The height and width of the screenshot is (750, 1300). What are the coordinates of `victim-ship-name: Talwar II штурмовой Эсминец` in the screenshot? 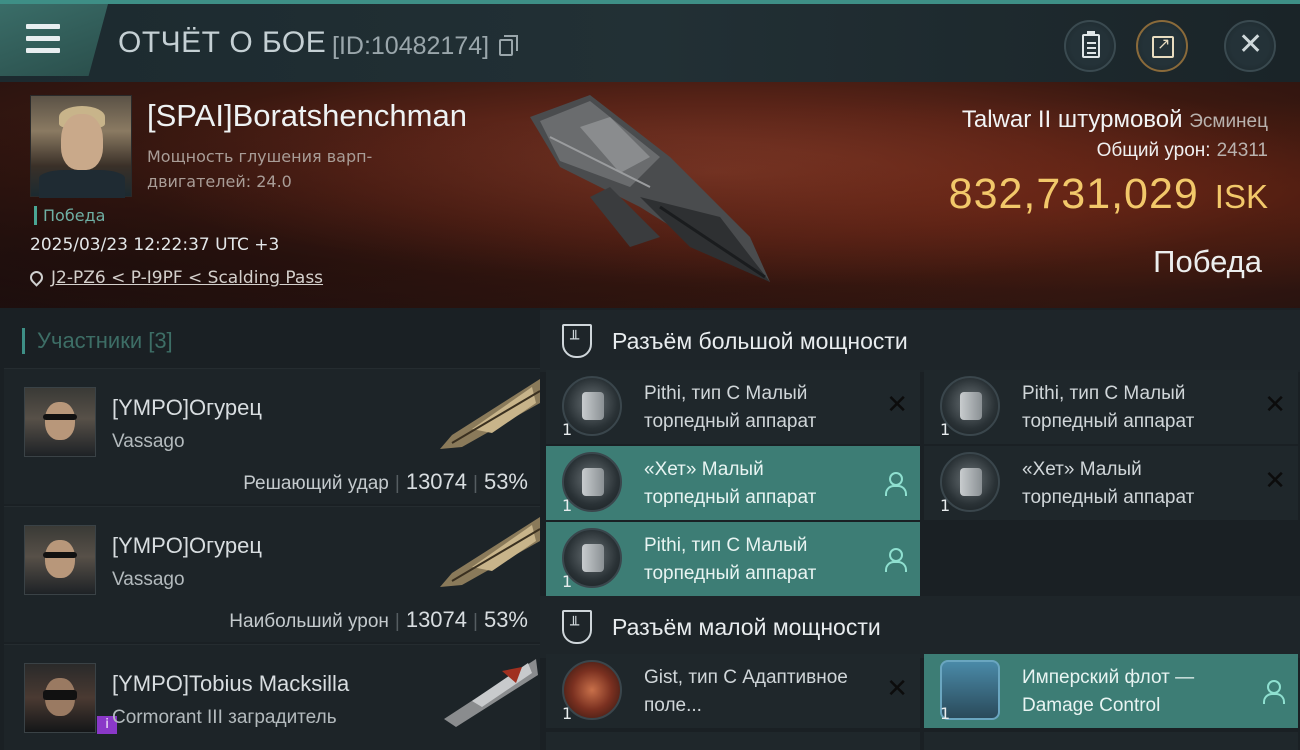 It's located at (1115, 120).